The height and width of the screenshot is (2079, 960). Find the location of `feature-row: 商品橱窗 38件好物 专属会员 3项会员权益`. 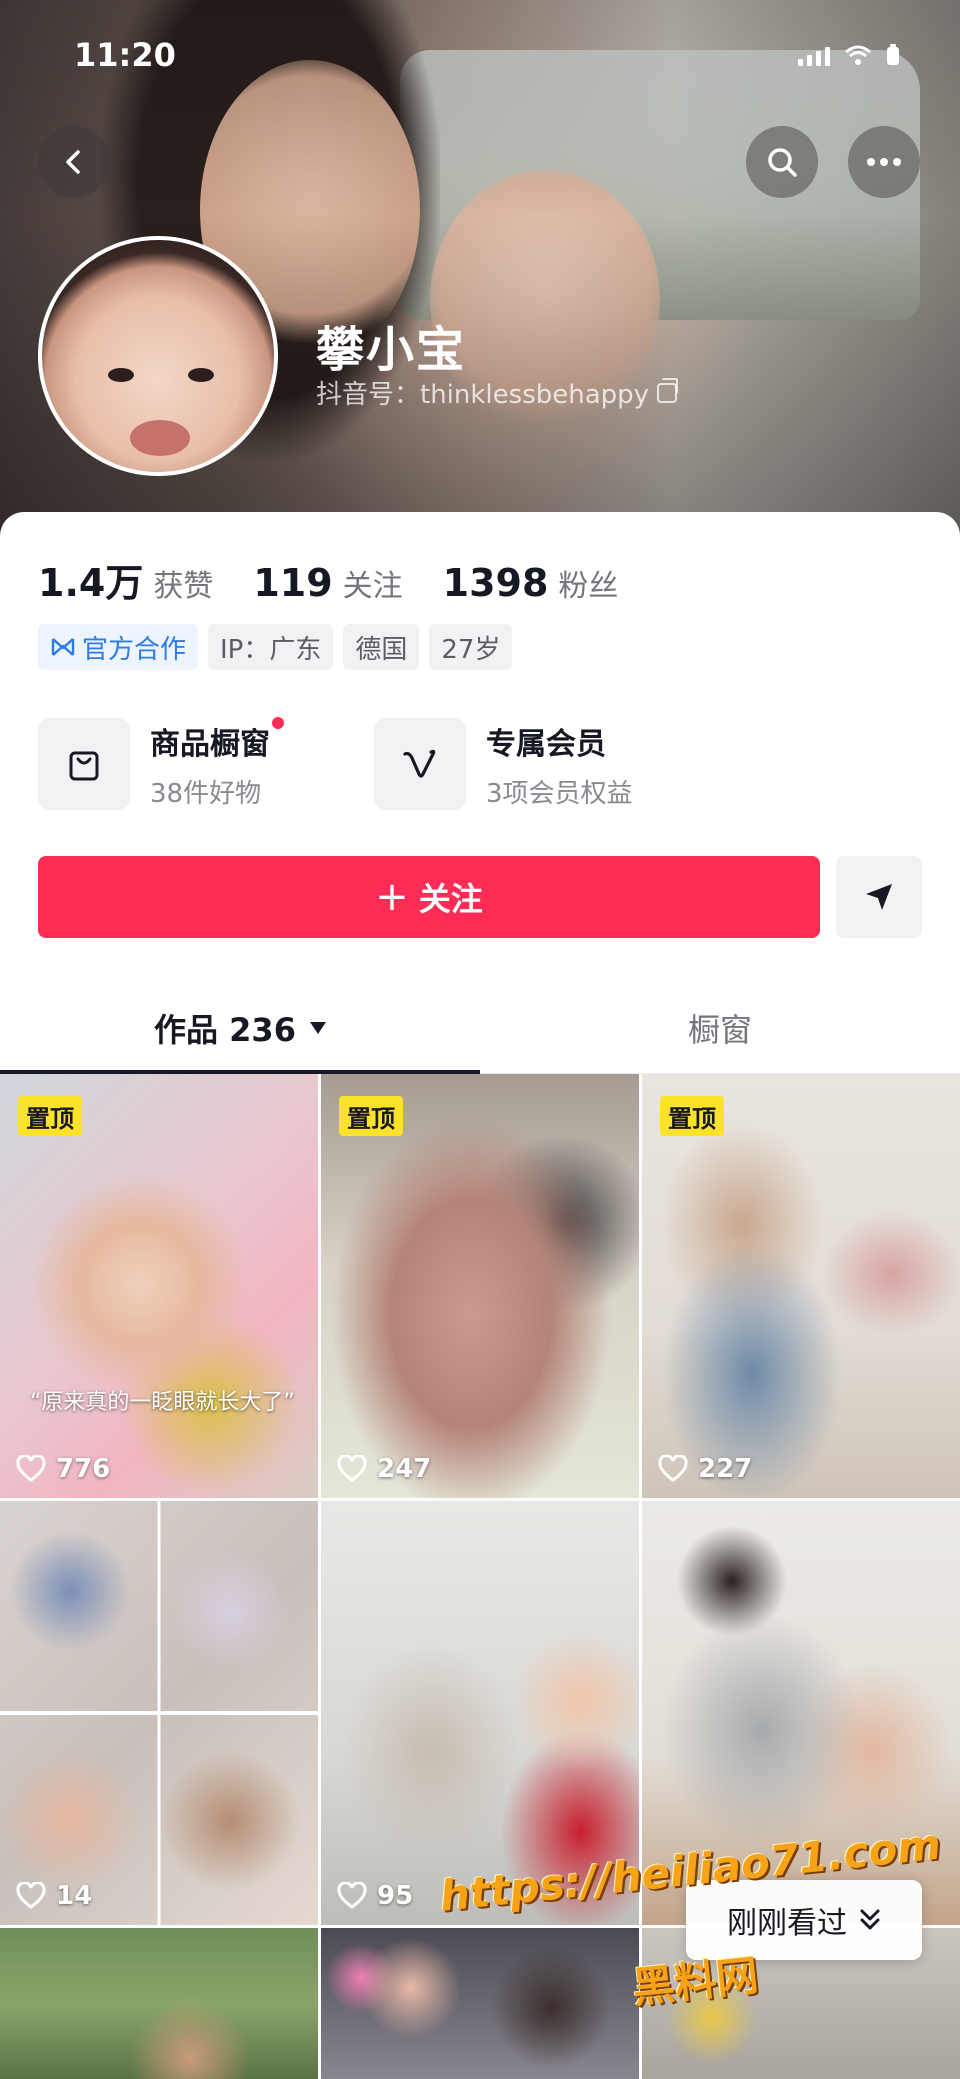

feature-row: 商品橱窗 38件好物 专属会员 3项会员权益 is located at coordinates (356, 763).